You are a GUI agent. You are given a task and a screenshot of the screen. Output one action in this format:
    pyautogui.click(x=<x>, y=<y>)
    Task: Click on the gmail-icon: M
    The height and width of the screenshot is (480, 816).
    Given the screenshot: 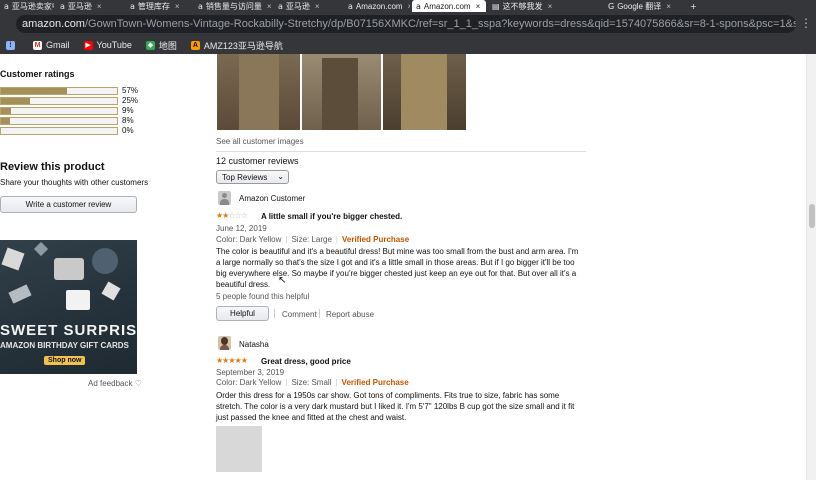 What is the action you would take?
    pyautogui.click(x=37, y=45)
    